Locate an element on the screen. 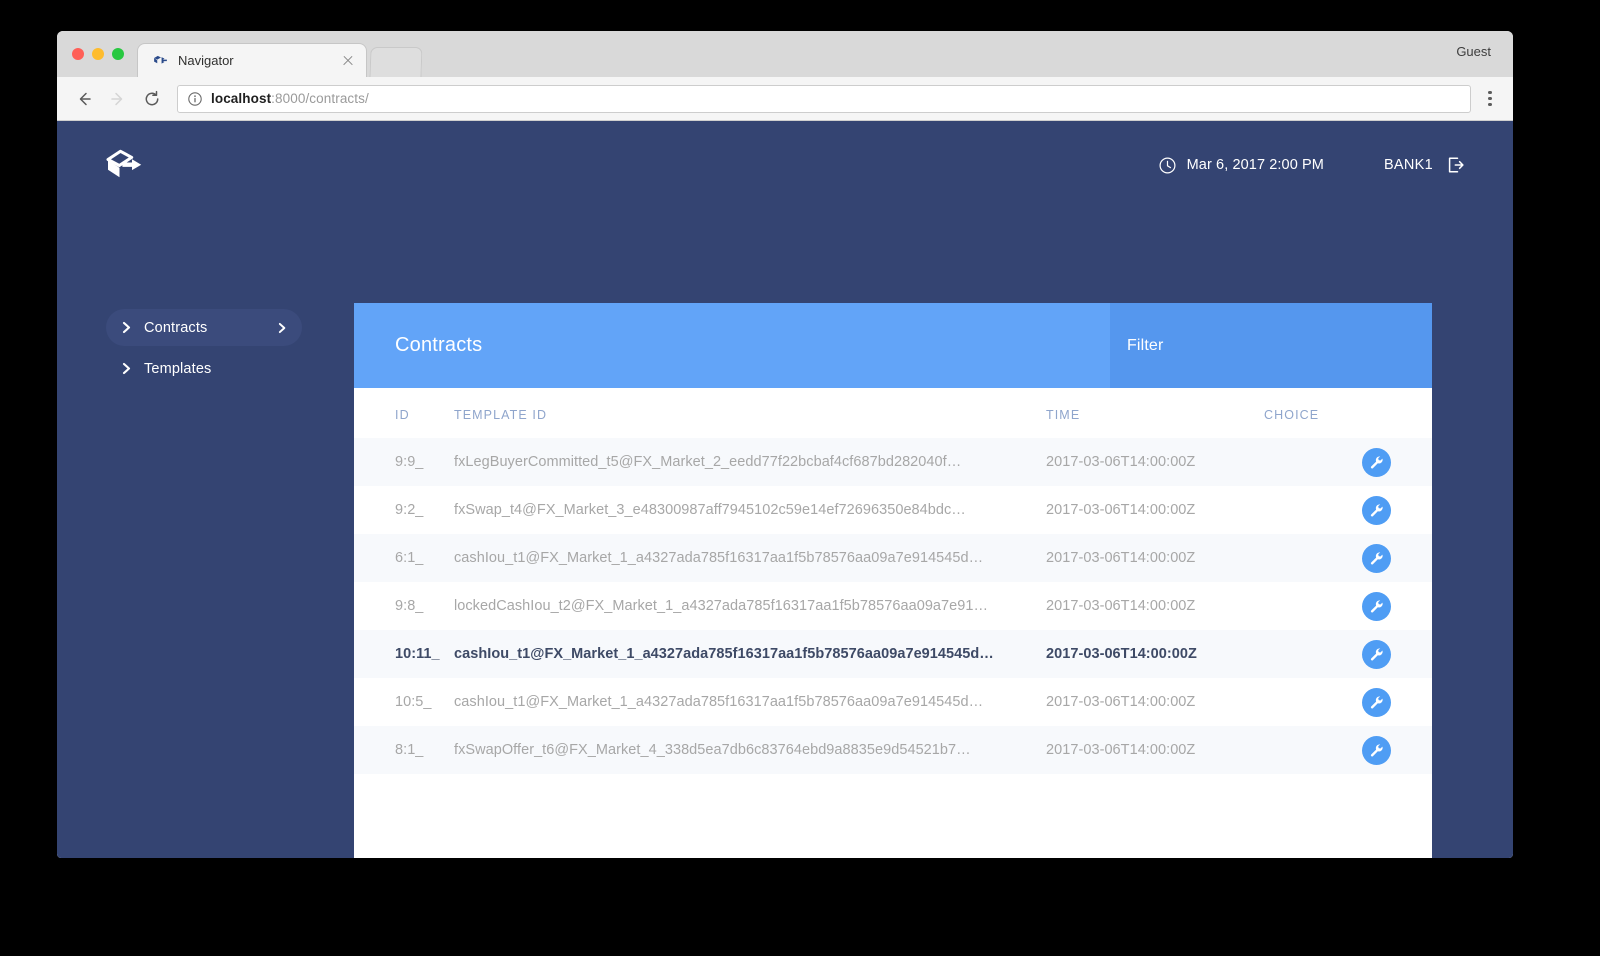 Image resolution: width=1600 pixels, height=956 pixels. cell-contract-id: 6:1_ is located at coordinates (409, 558).